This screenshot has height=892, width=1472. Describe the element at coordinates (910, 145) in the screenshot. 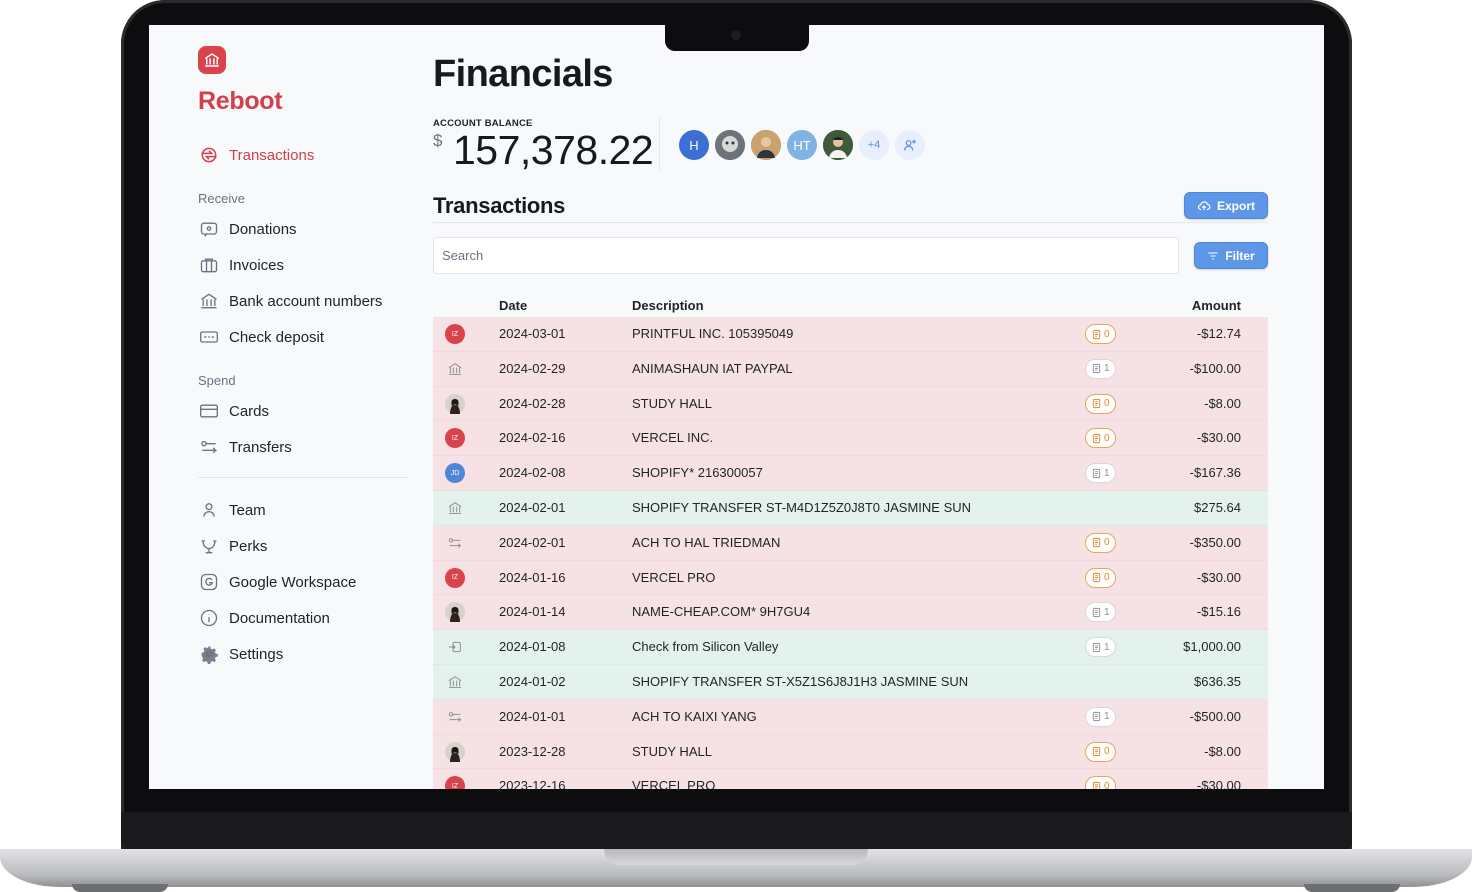

I see `add-member-button` at that location.